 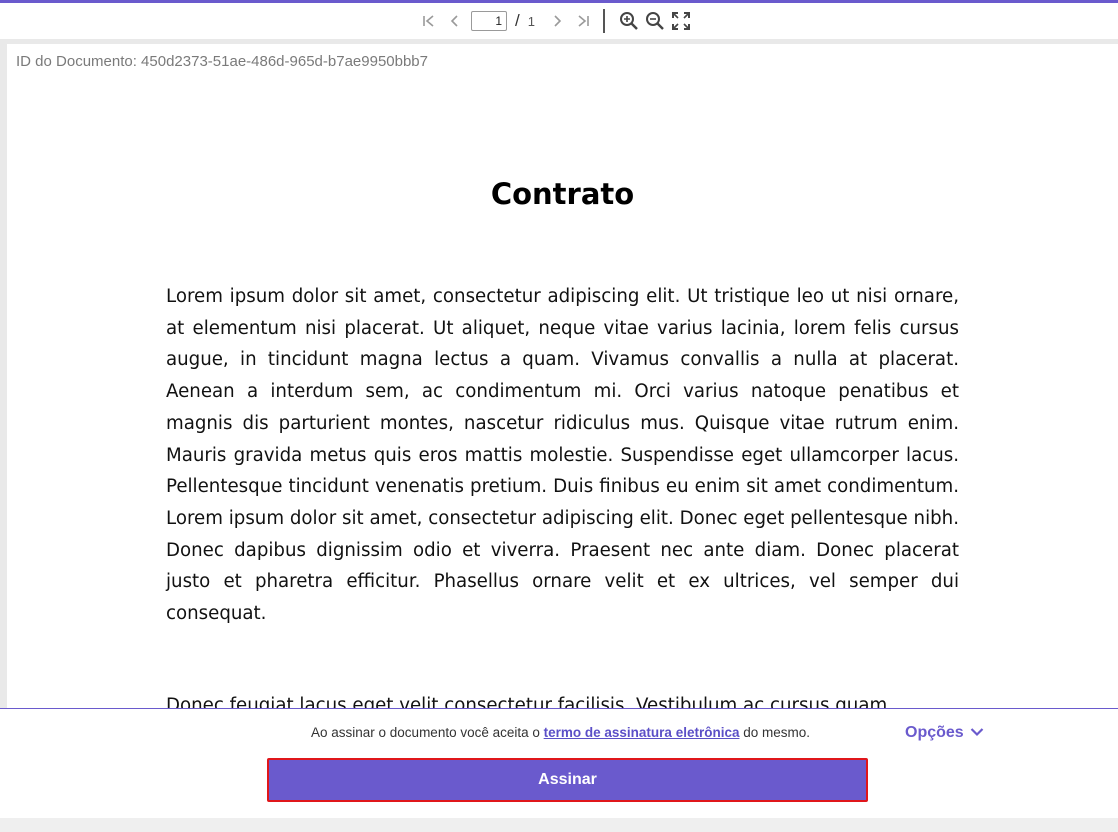 What do you see at coordinates (583, 21) in the screenshot?
I see `last-page-icon` at bounding box center [583, 21].